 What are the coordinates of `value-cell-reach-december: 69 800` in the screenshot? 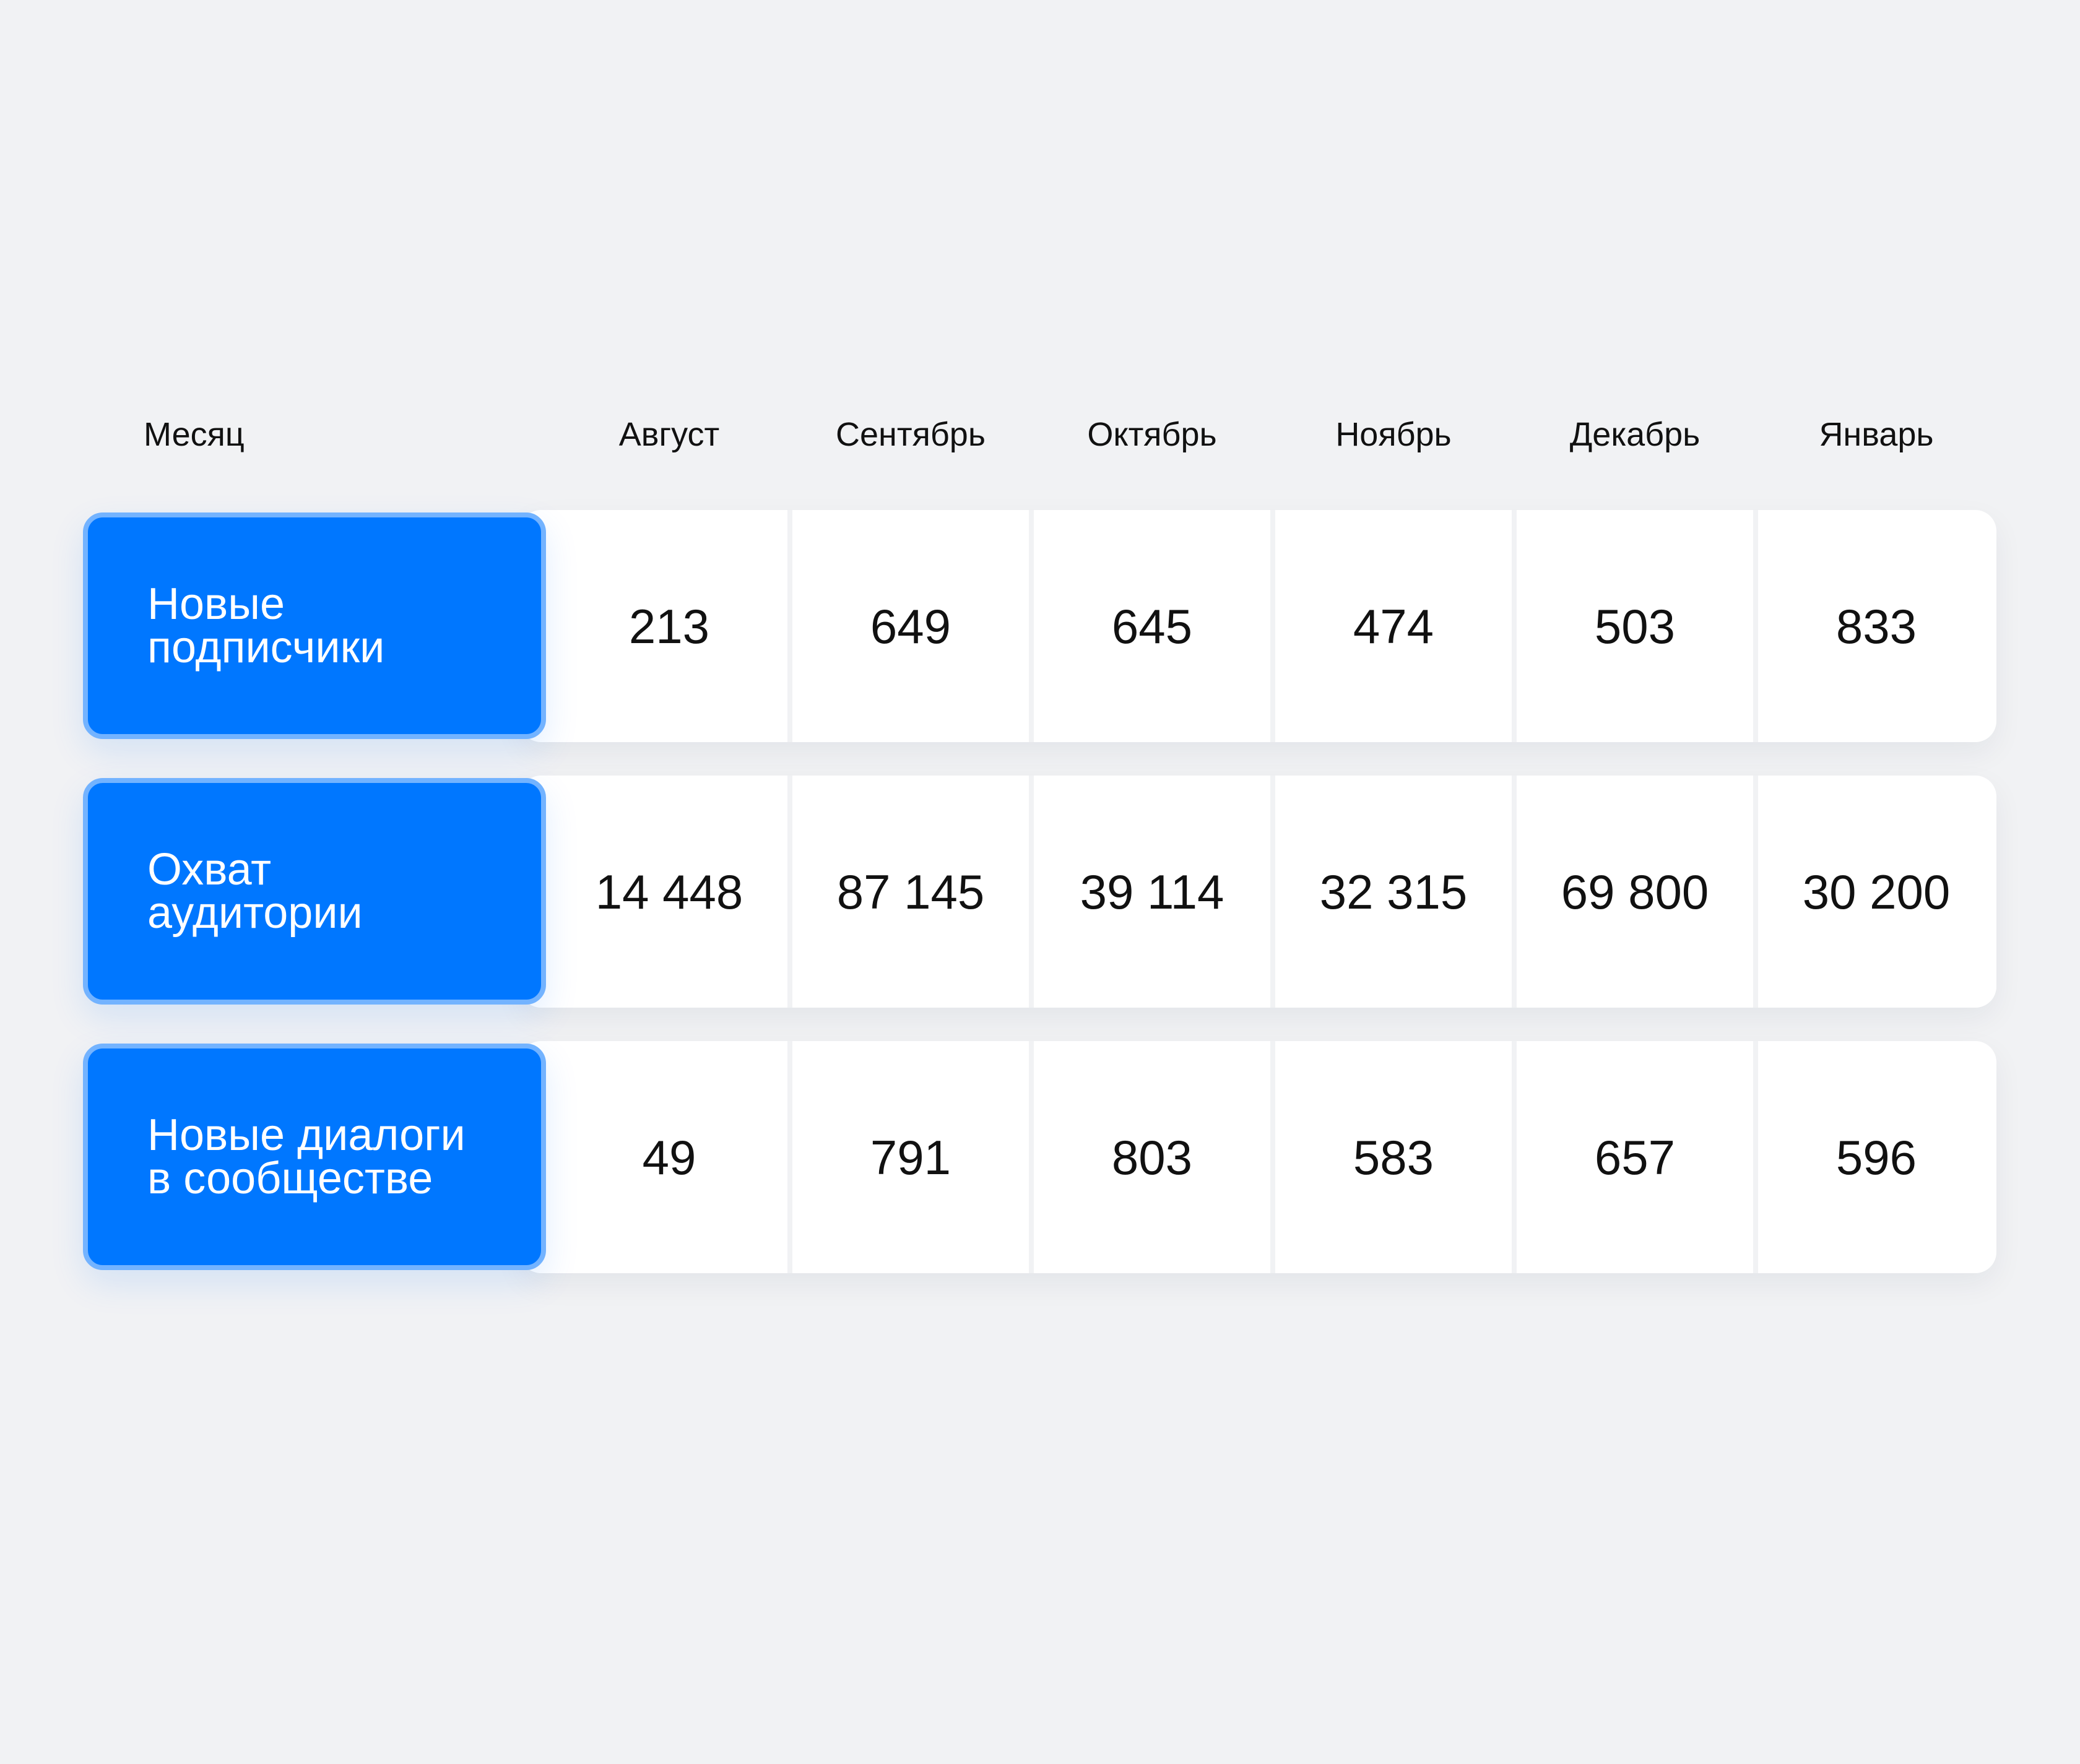 It's located at (1635, 891).